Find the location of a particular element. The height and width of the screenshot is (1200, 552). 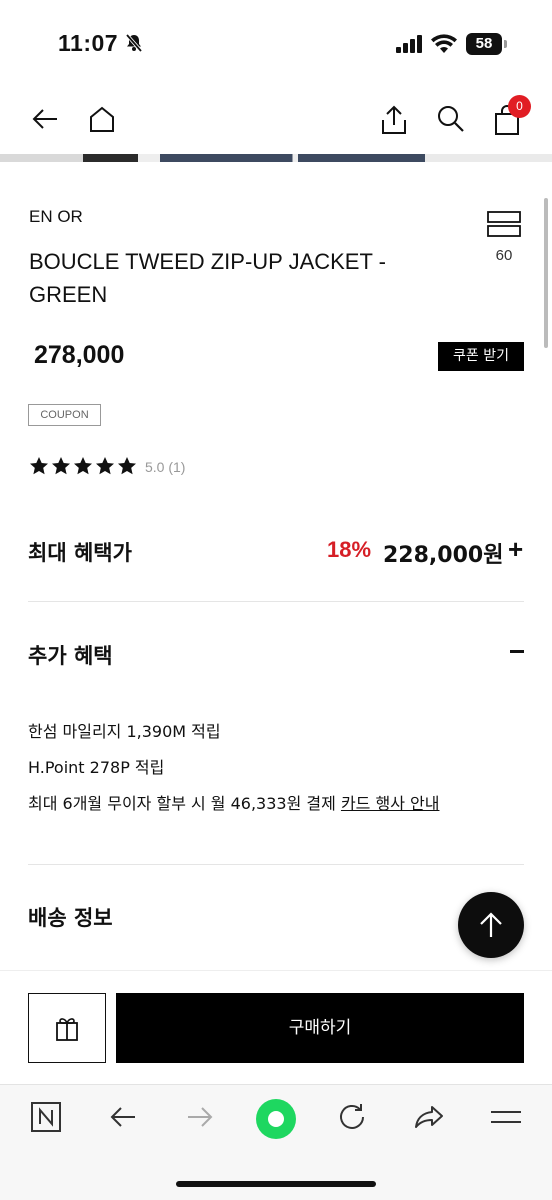

bell-muted-icon is located at coordinates (134, 45).